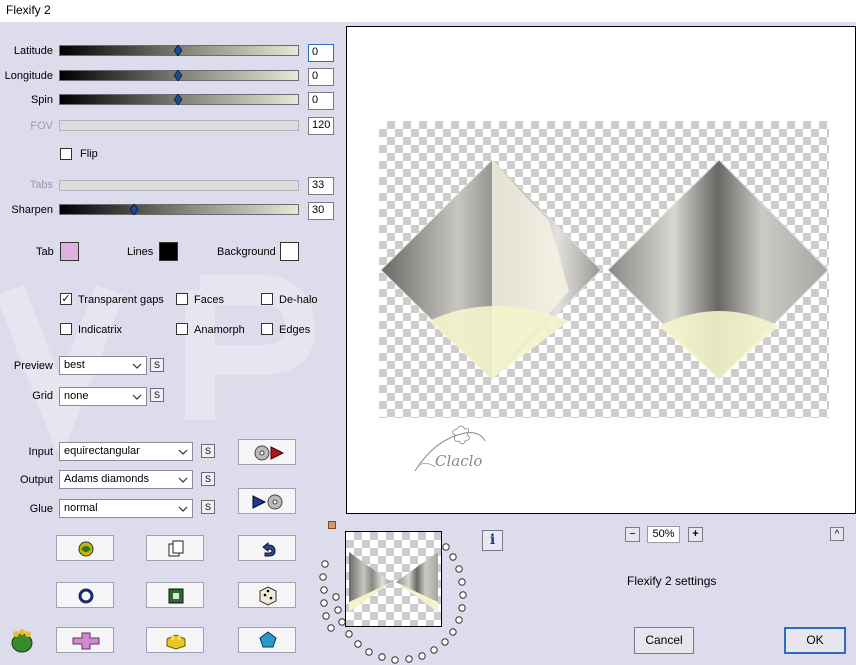 Image resolution: width=856 pixels, height=665 pixels. What do you see at coordinates (66, 154) in the screenshot?
I see `flip-checkbox` at bounding box center [66, 154].